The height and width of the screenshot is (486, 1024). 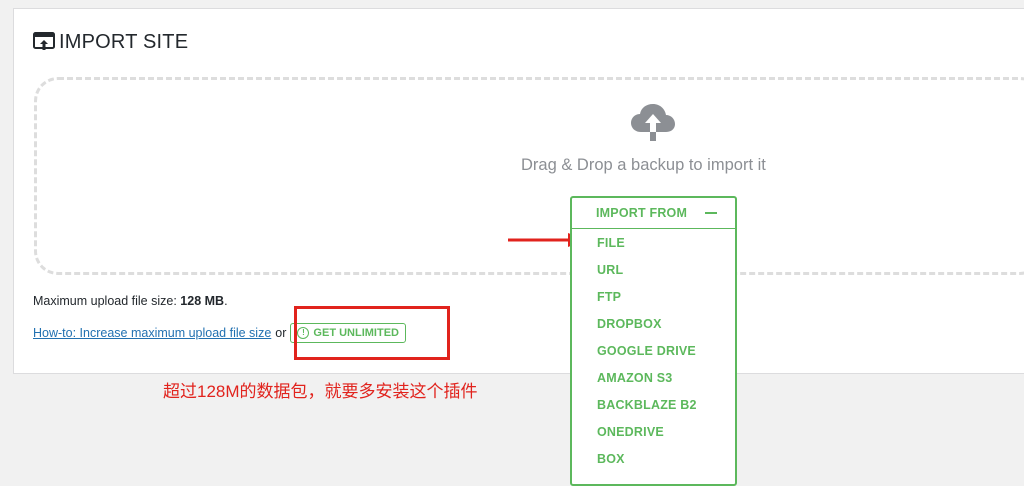 I want to click on menu-item-amazon-s3: AMAZON S3, so click(x=653, y=377).